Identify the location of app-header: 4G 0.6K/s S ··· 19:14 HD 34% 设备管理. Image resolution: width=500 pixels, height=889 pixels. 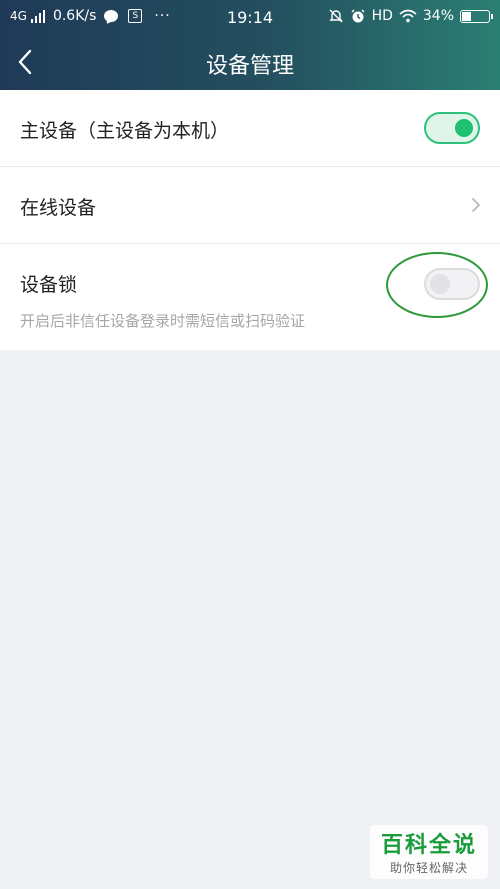
(250, 45).